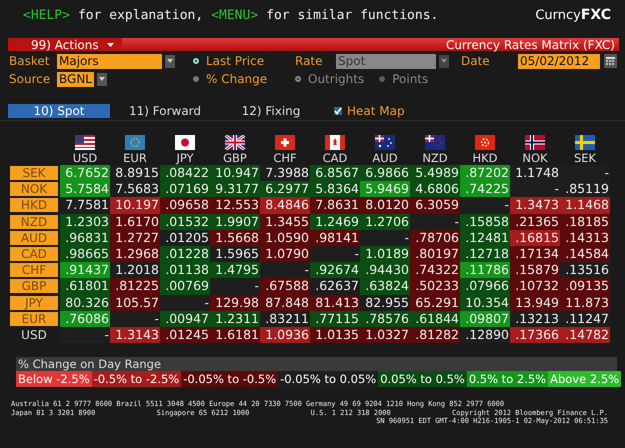  Describe the element at coordinates (109, 61) in the screenshot. I see `basket-dropdown: Majors` at that location.